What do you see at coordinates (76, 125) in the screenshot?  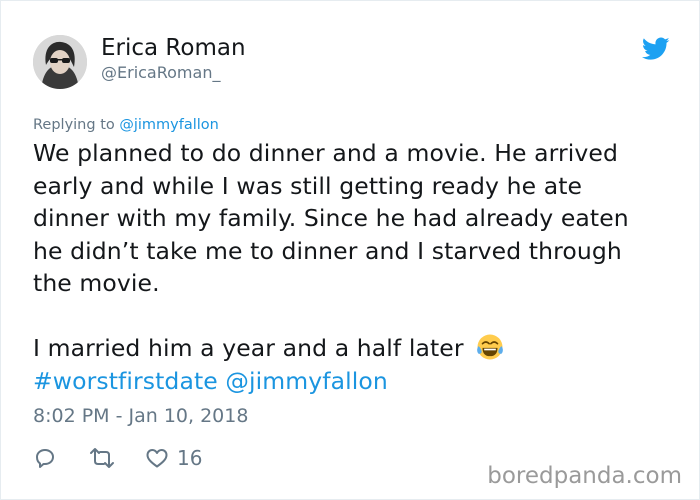 I see `replying-prefix: Replying to` at bounding box center [76, 125].